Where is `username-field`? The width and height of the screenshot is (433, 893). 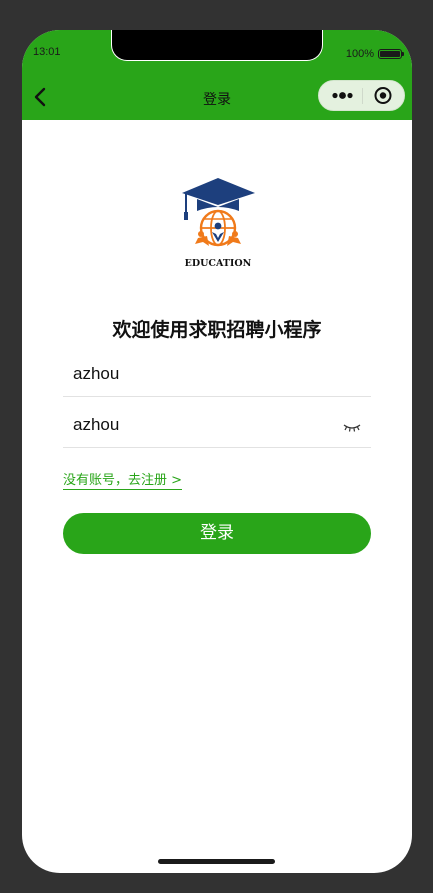
username-field is located at coordinates (217, 375).